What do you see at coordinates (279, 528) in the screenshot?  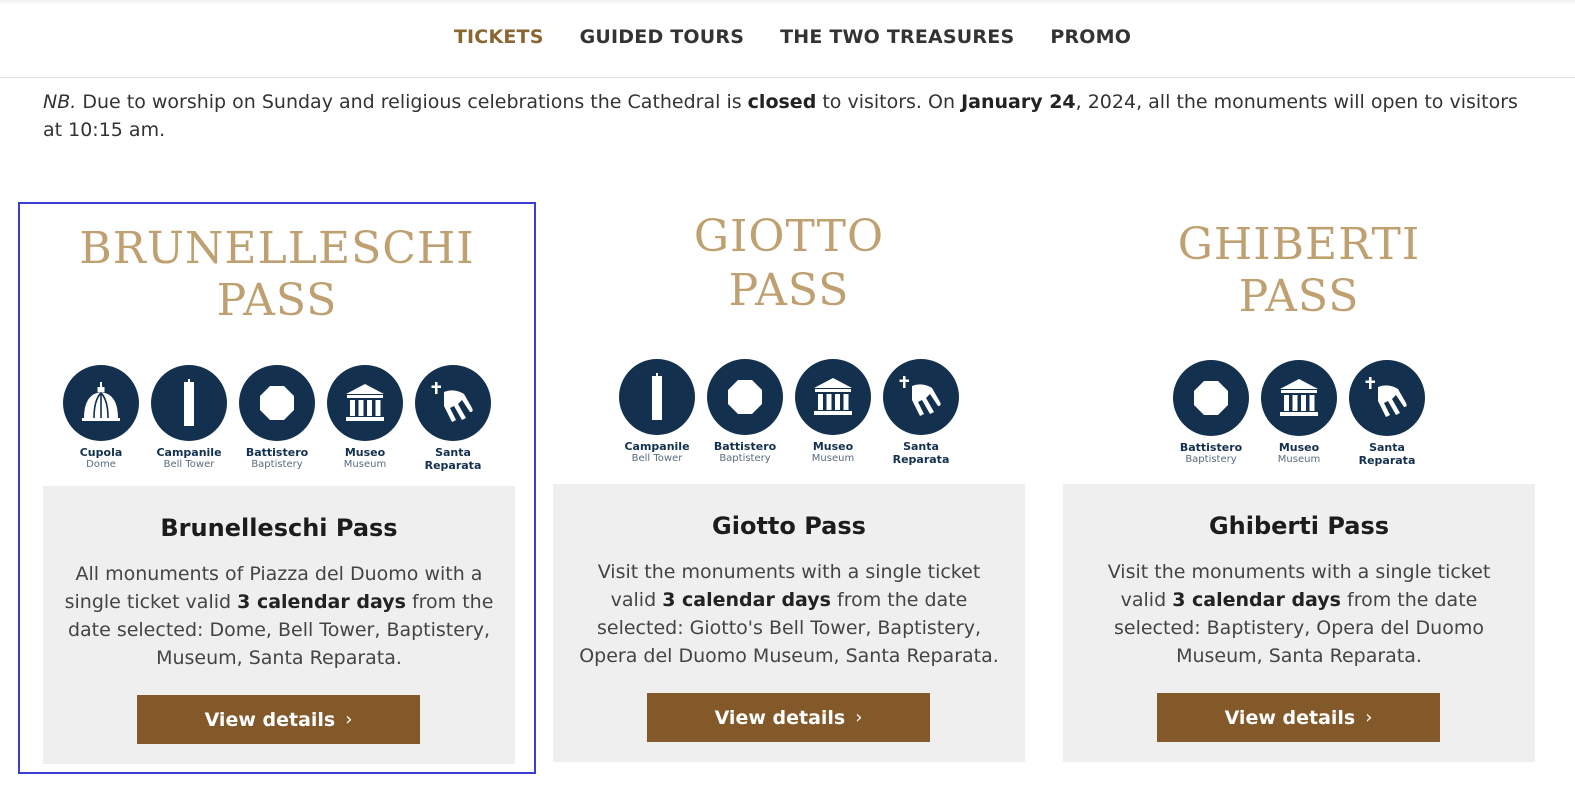 I see `pass-heading: Brunelleschi Pass` at bounding box center [279, 528].